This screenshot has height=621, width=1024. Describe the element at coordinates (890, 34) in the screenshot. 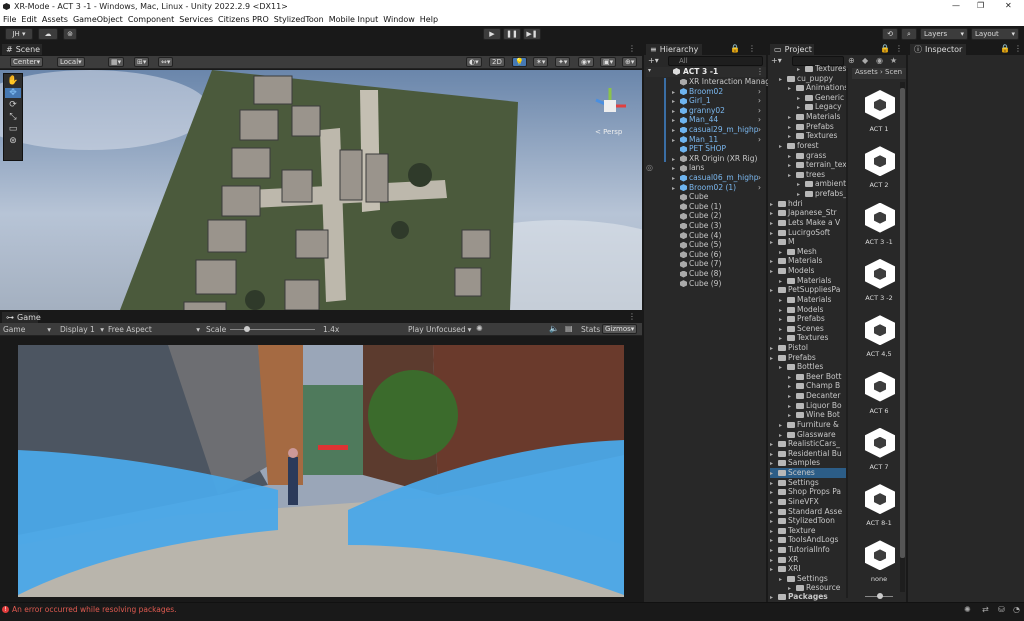

I see `history-icon: ⟲` at that location.